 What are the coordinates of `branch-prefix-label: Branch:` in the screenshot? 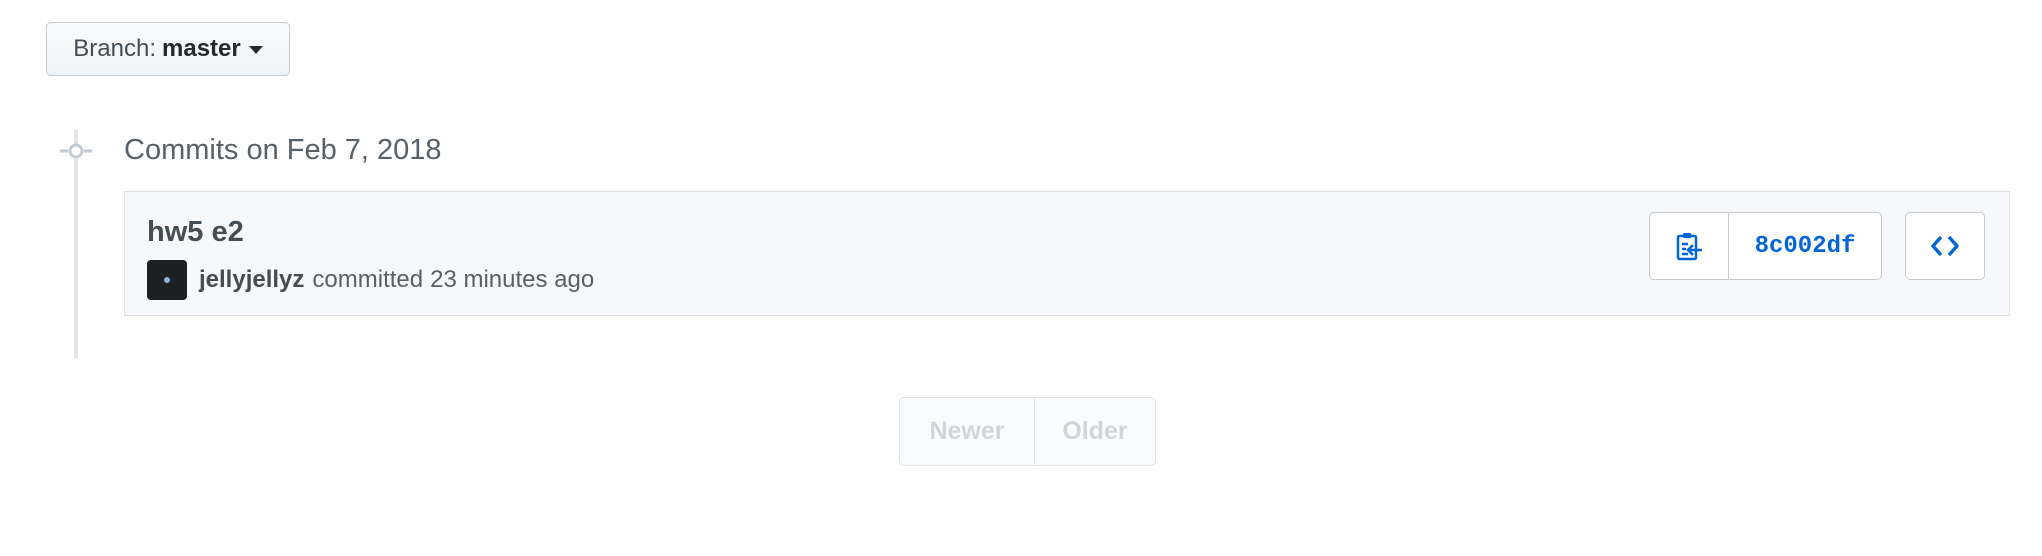 It's located at (114, 48).